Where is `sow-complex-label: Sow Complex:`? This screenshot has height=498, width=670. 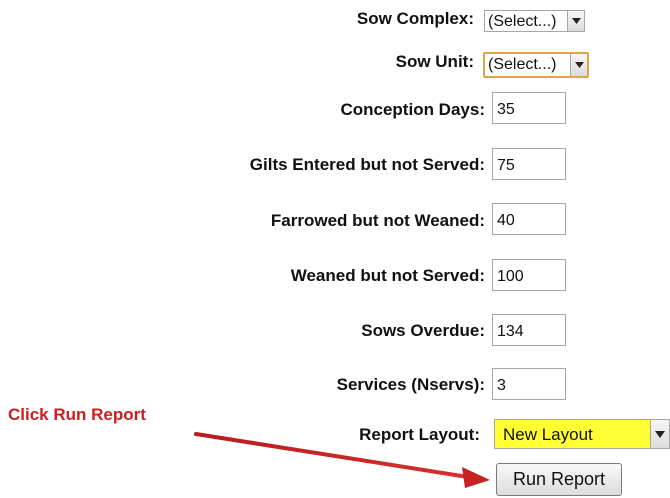 sow-complex-label: Sow Complex: is located at coordinates (415, 18).